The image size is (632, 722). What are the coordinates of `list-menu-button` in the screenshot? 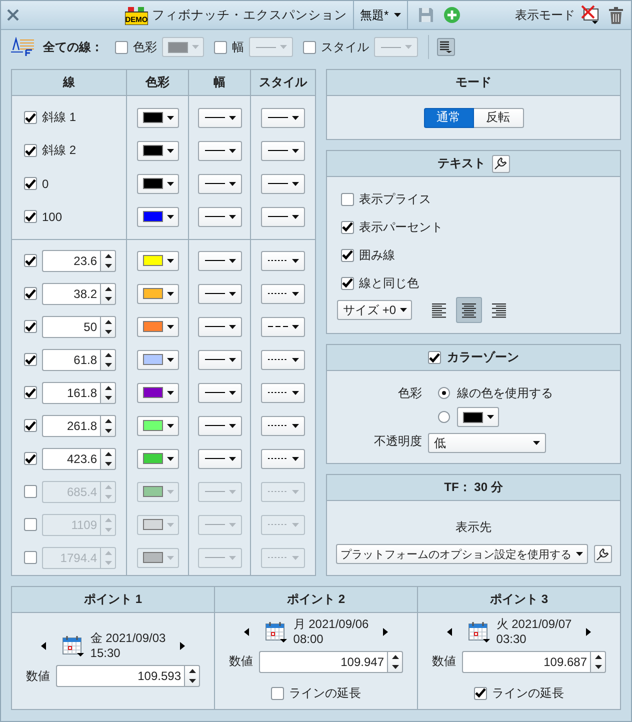 It's located at (446, 47).